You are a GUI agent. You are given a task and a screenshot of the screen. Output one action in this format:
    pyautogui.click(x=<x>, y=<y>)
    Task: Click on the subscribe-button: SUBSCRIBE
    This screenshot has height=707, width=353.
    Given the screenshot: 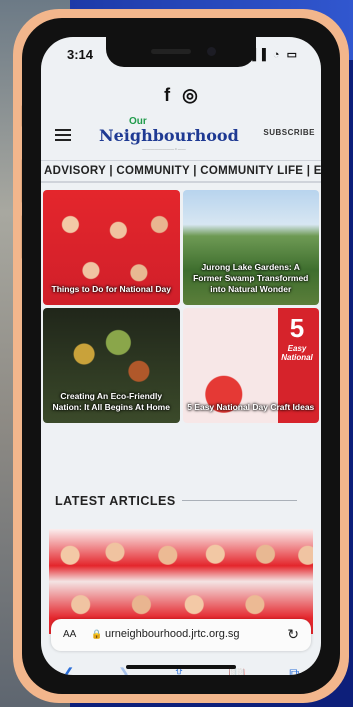 What is the action you would take?
    pyautogui.click(x=289, y=132)
    